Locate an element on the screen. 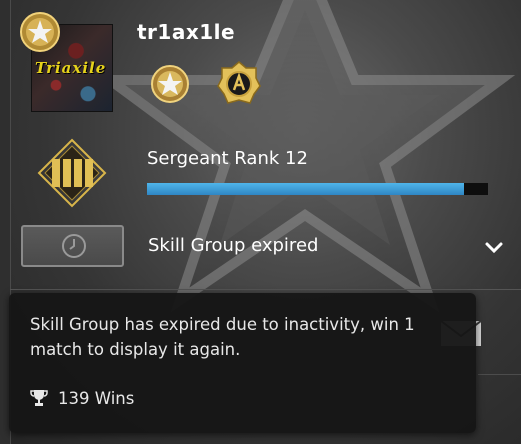 This screenshot has height=444, width=521. skill-group-badge is located at coordinates (72, 246).